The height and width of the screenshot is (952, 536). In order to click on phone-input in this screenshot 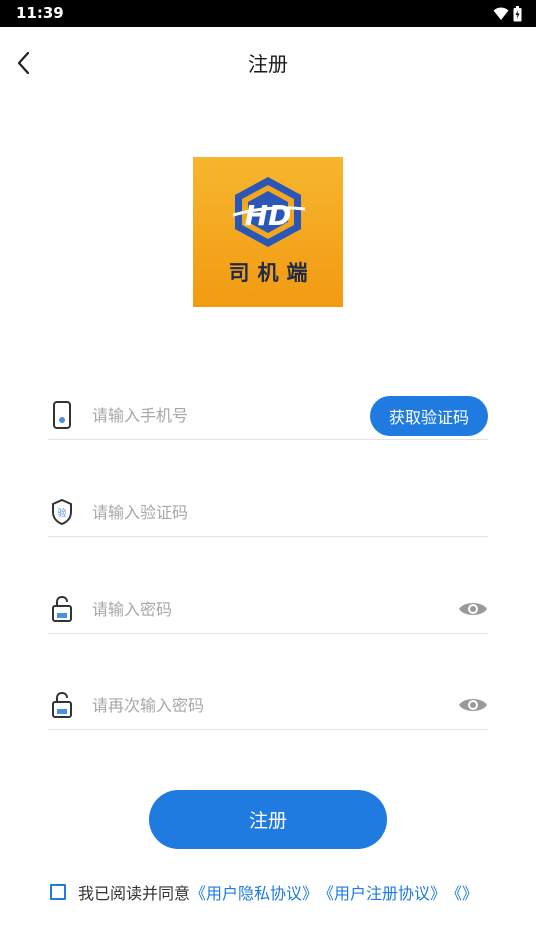, I will do `click(222, 415)`.